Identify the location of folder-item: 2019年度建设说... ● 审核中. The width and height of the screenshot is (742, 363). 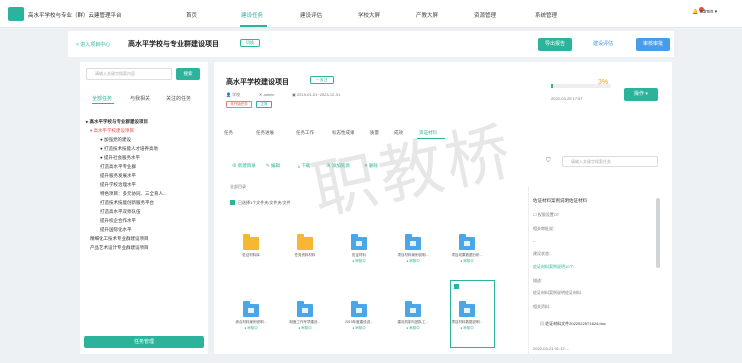
(359, 316).